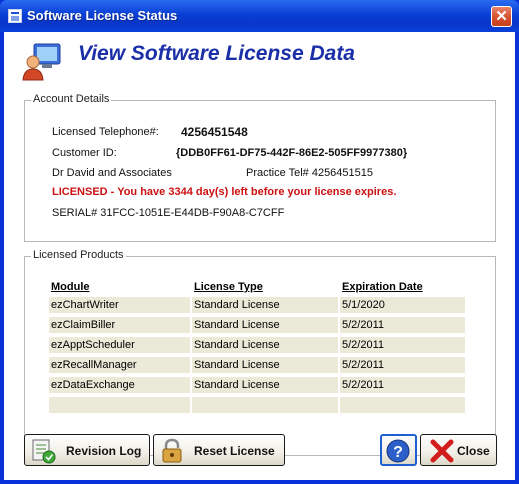  I want to click on column-header-expiration-date: Expiration Date, so click(402, 287).